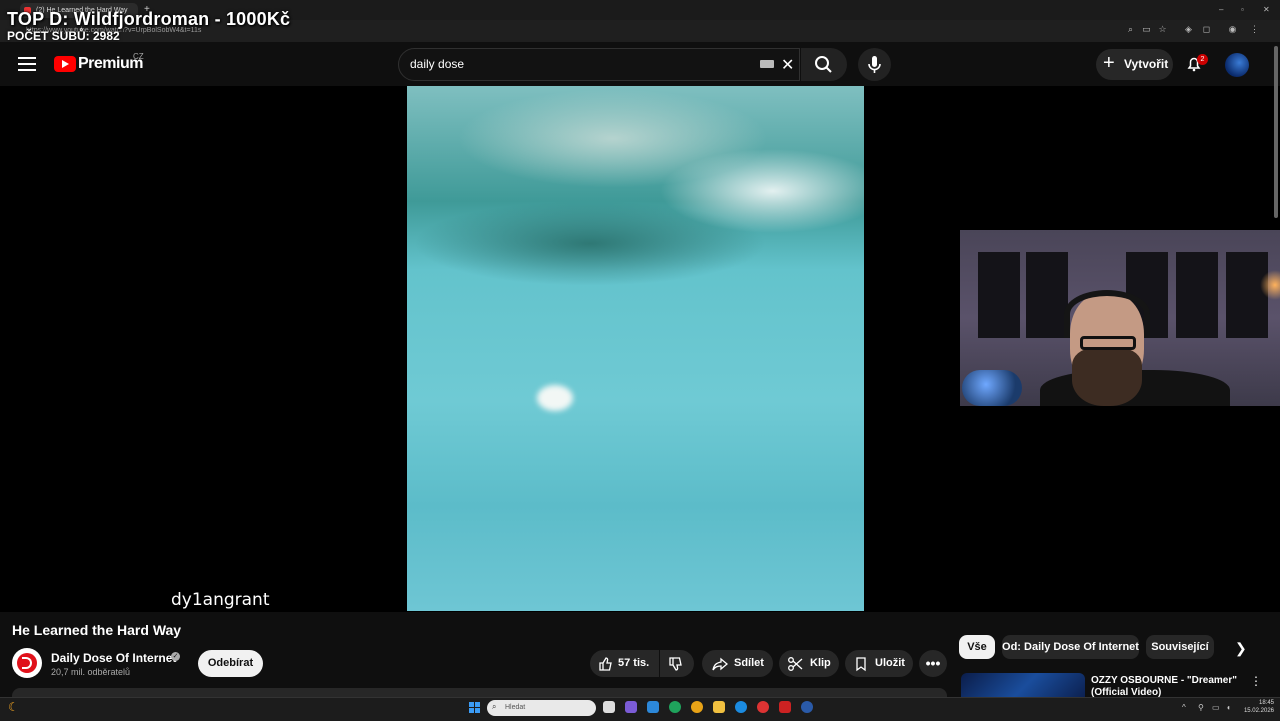  What do you see at coordinates (1202, 59) in the screenshot?
I see `notification-badge: 2` at bounding box center [1202, 59].